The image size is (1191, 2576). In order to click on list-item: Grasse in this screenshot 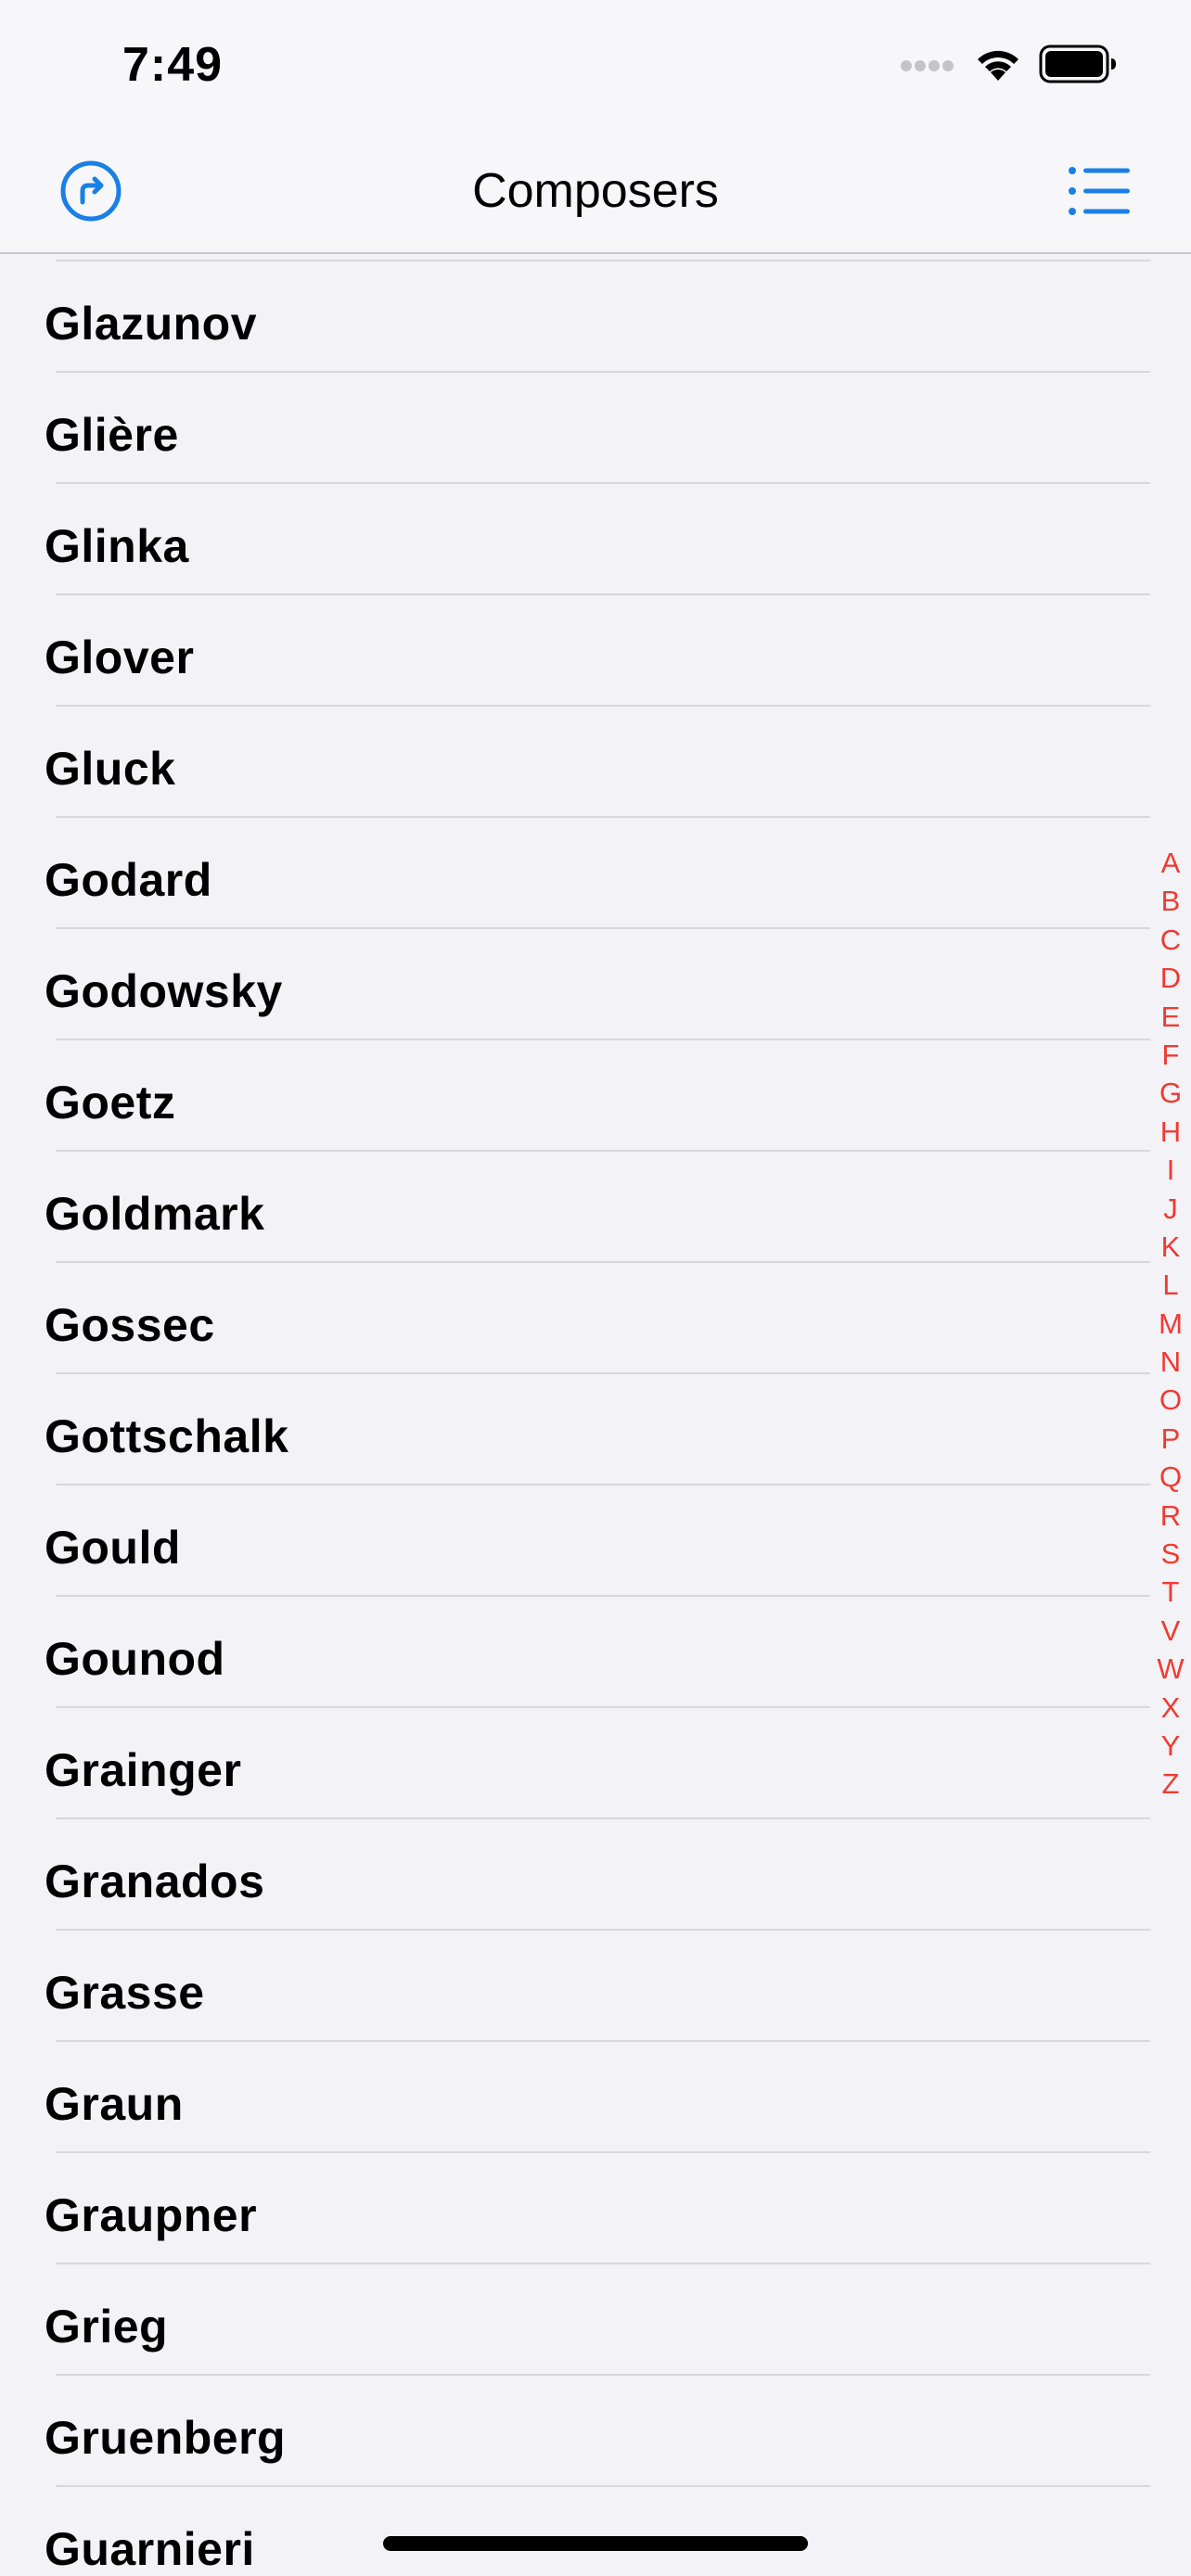, I will do `click(595, 1986)`.